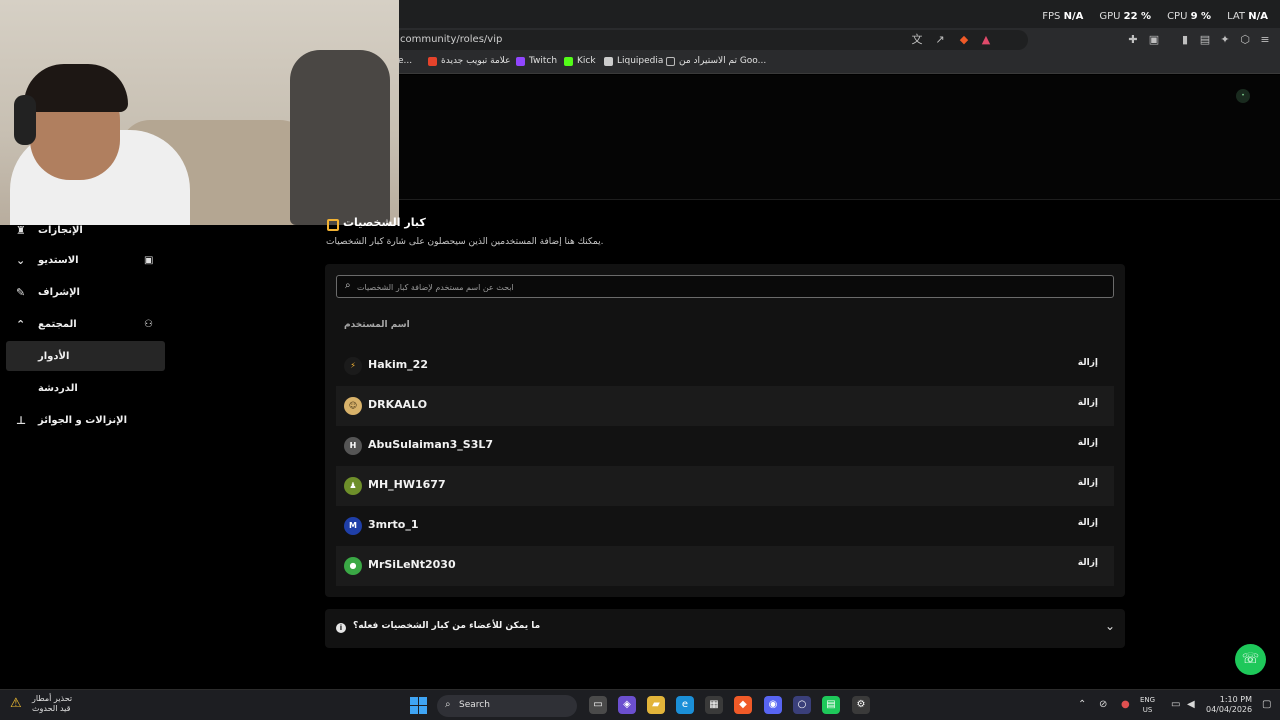  What do you see at coordinates (1225, 40) in the screenshot?
I see `leo-ai-icon: ✦` at bounding box center [1225, 40].